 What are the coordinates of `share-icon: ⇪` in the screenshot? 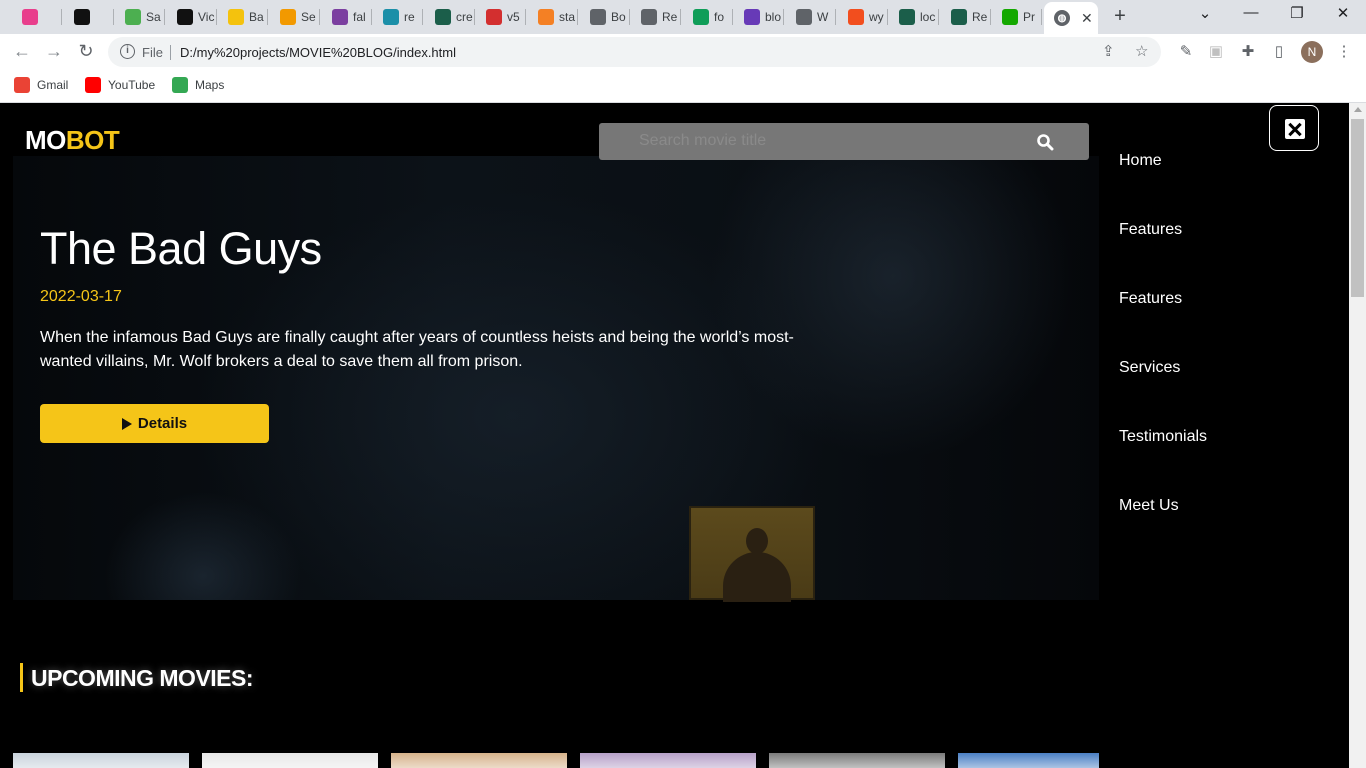 It's located at (1108, 51).